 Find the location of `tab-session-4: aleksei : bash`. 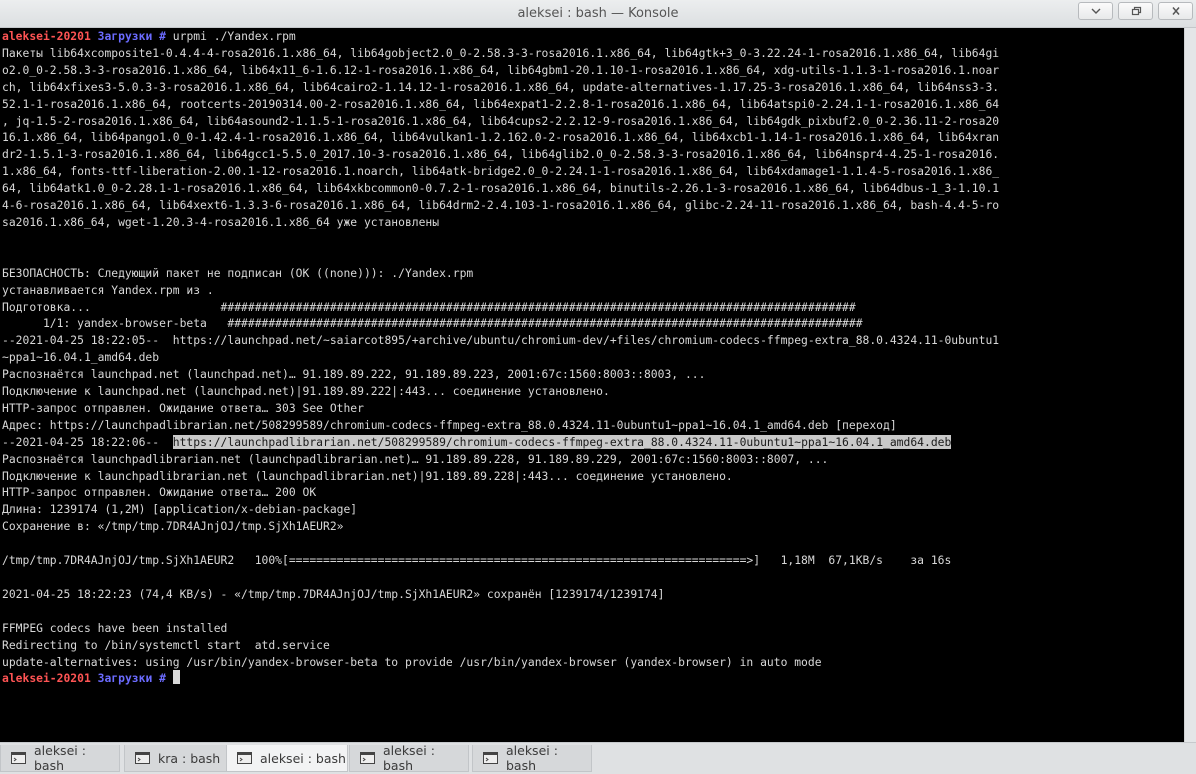

tab-session-4: aleksei : bash is located at coordinates (409, 758).